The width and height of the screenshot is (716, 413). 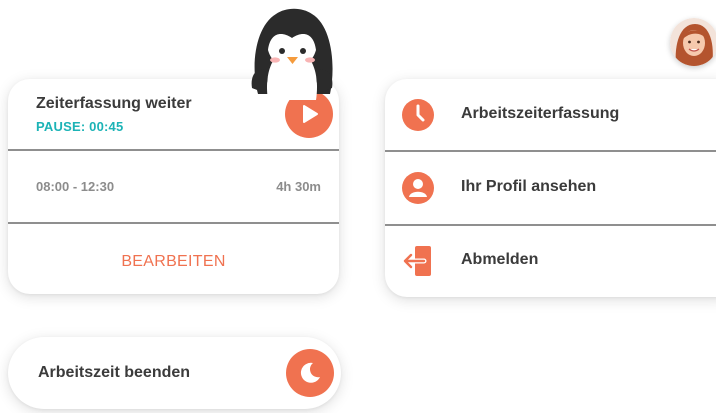 I want to click on end-work-label: Arbeitszeit beenden, so click(x=114, y=372).